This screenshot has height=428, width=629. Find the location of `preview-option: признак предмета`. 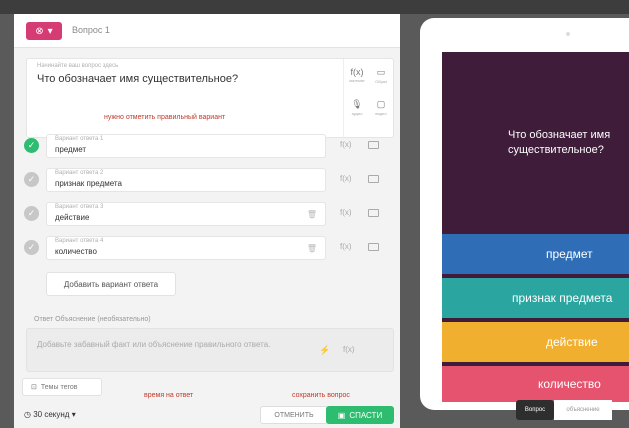

preview-option: признак предмета is located at coordinates (535, 298).